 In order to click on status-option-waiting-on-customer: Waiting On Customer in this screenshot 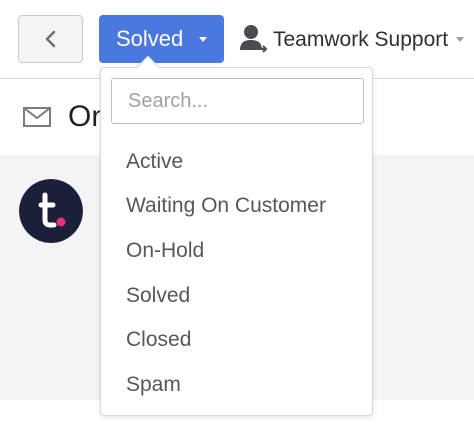, I will do `click(236, 206)`.